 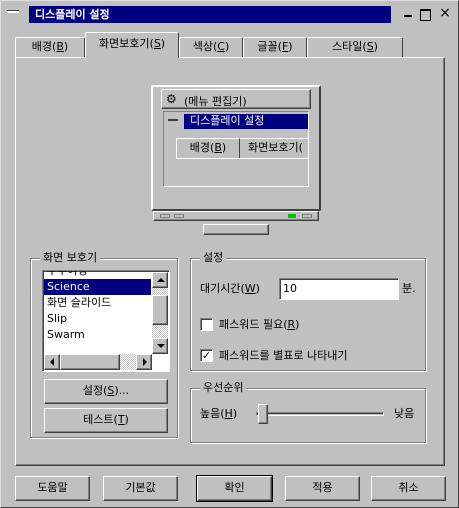 I want to click on close-icon: ×, so click(x=445, y=13).